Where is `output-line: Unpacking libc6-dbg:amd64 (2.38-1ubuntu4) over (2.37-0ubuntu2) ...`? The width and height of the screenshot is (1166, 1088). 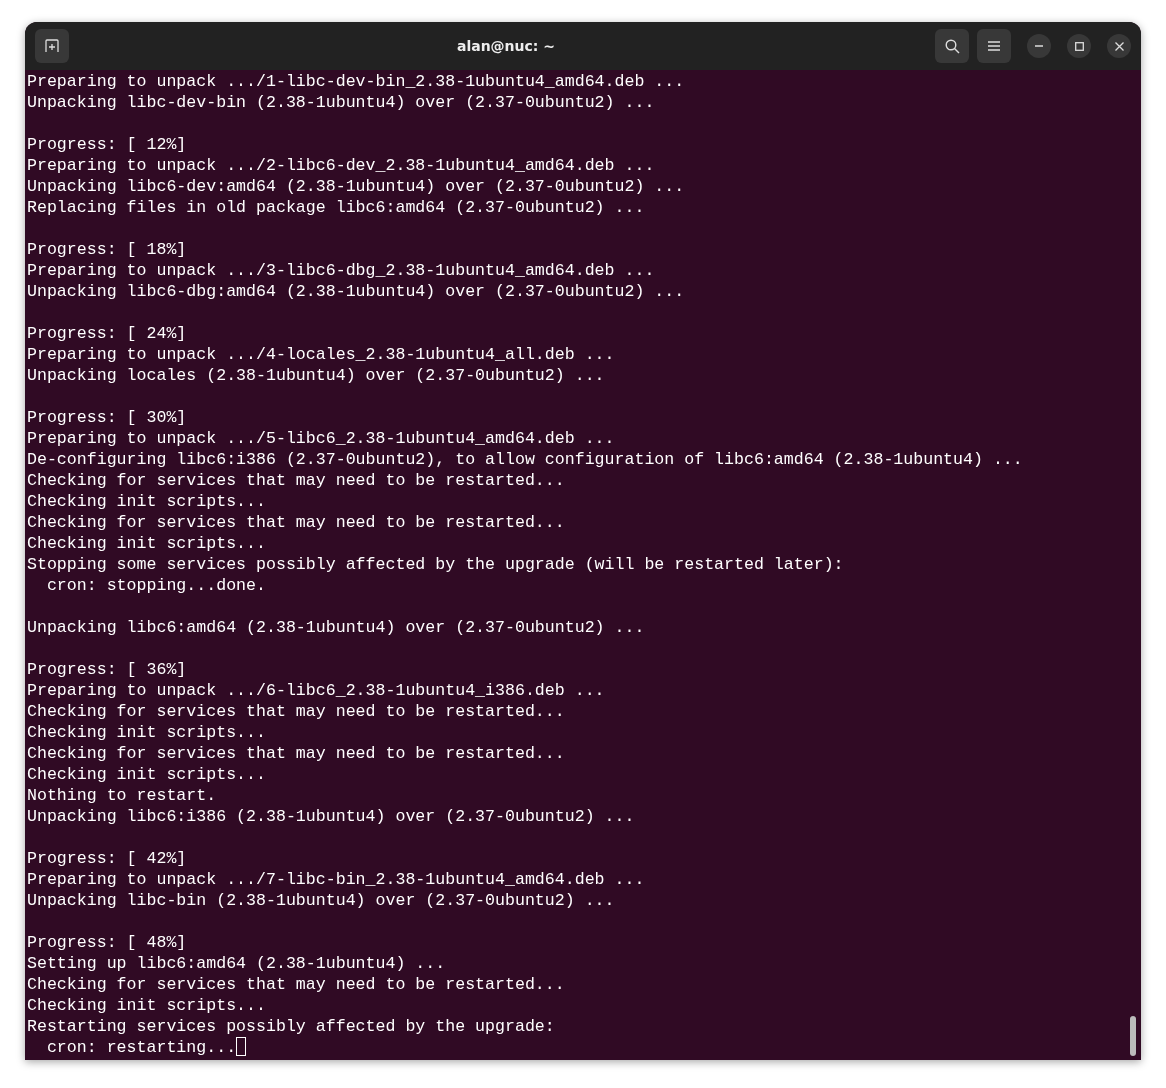
output-line: Unpacking libc6-dbg:amd64 (2.38-1ubuntu4) over (2.37-0ubuntu2) ... is located at coordinates (356, 291).